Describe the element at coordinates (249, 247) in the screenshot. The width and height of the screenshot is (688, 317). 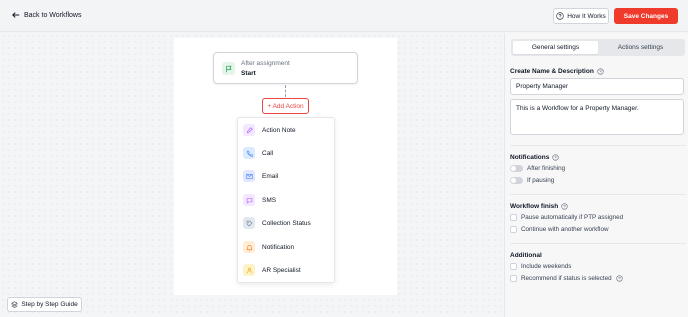
I see `bell-icon` at that location.